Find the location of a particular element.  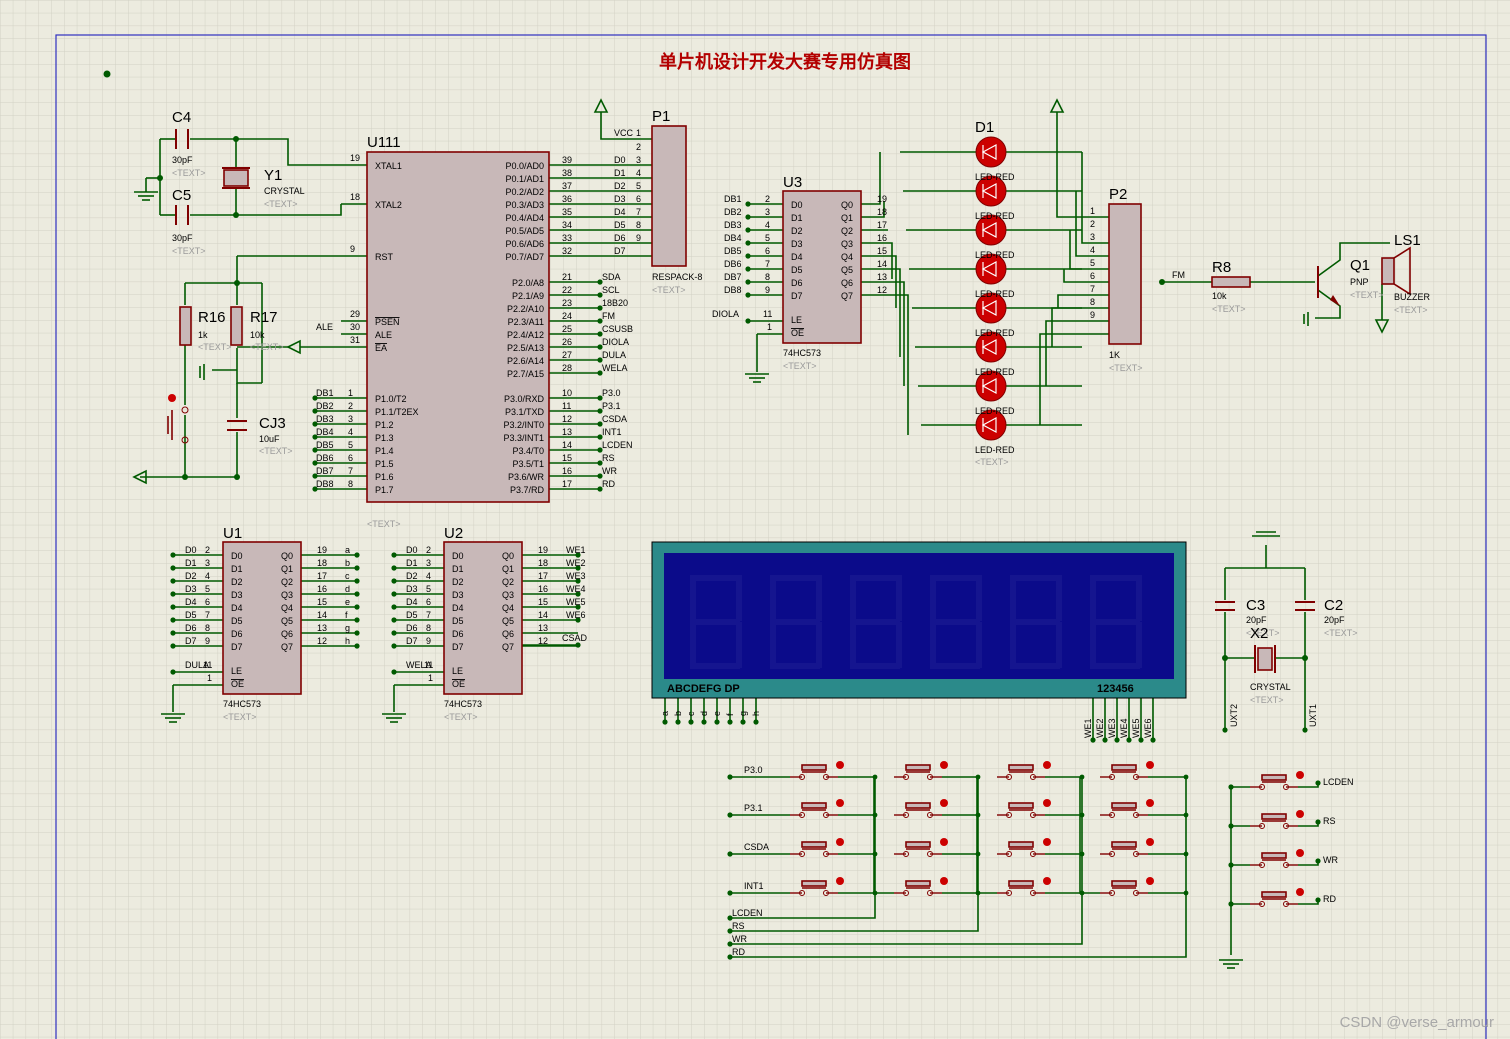

latch-le: LE is located at coordinates (457, 671).